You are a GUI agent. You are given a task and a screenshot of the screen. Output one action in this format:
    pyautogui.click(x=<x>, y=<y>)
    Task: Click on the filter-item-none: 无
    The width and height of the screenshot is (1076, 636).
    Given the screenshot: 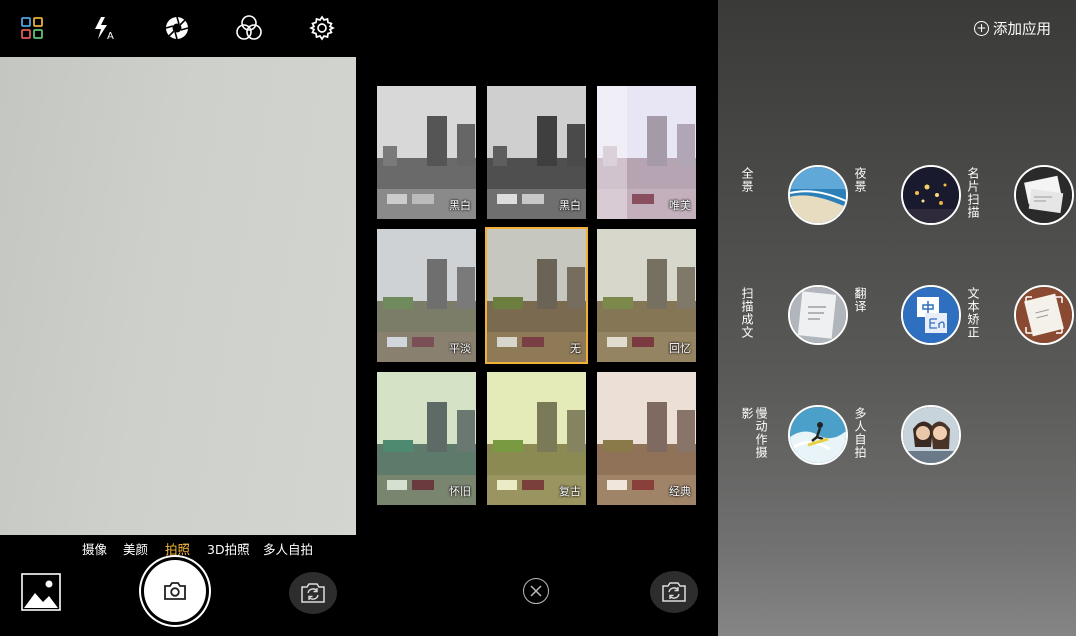 What is the action you would take?
    pyautogui.click(x=536, y=295)
    